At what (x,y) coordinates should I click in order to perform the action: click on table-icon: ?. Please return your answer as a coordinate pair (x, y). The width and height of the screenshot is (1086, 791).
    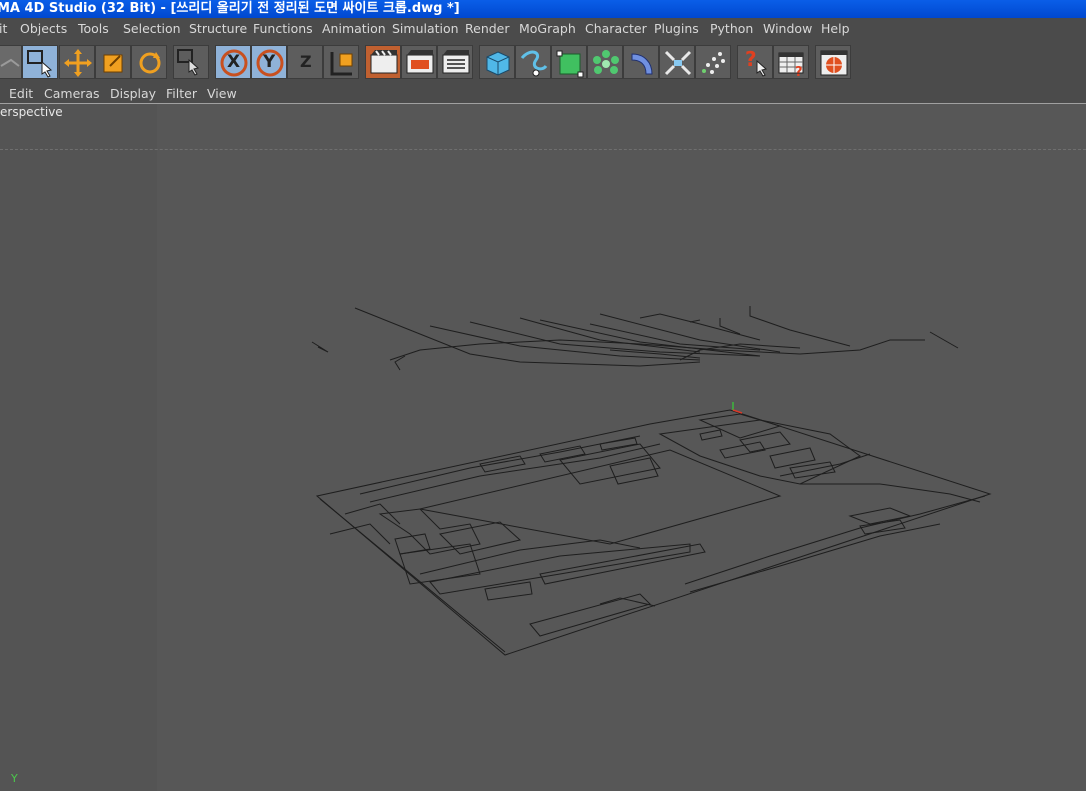
    Looking at the image, I should click on (791, 66).